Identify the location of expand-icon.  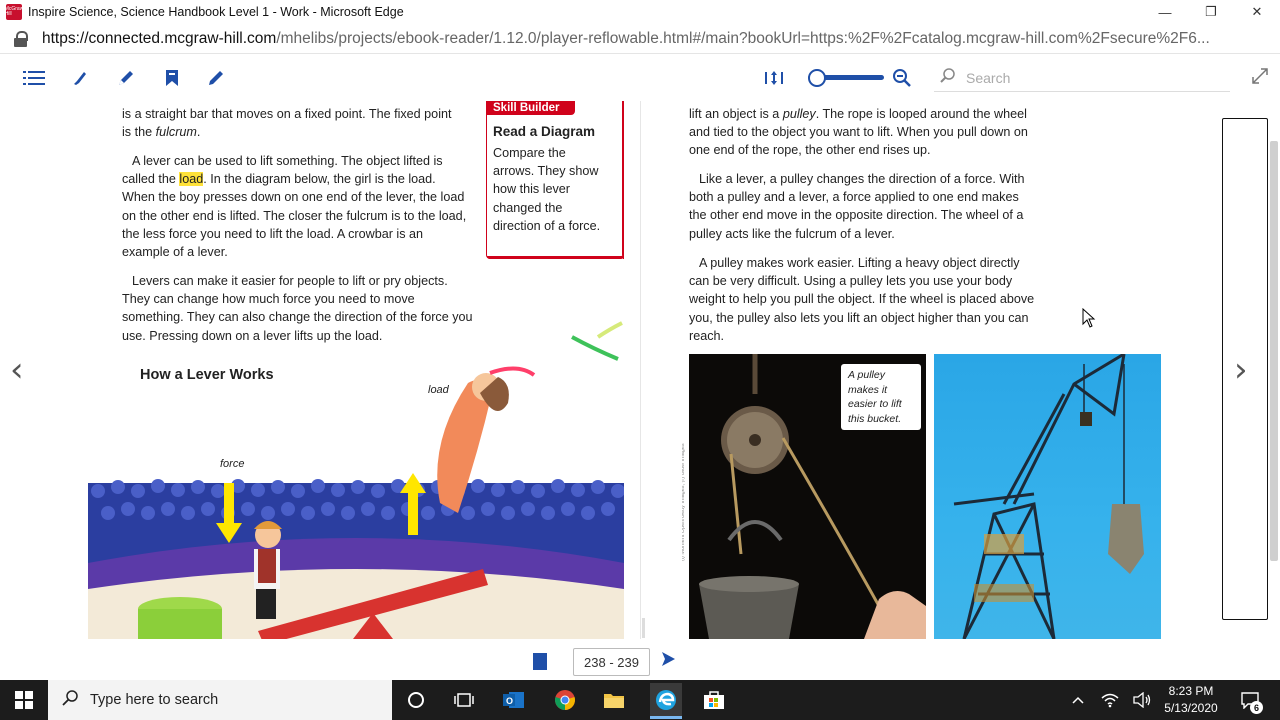
(1261, 77).